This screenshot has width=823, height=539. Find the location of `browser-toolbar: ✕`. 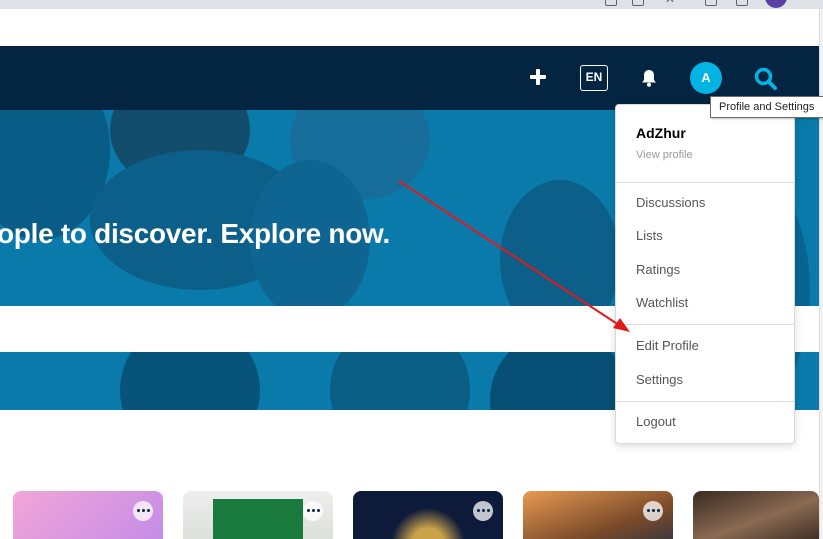

browser-toolbar: ✕ is located at coordinates (411, 4).